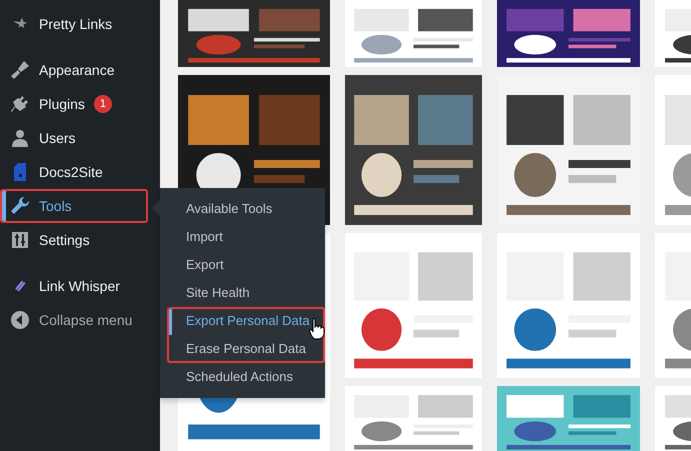 The height and width of the screenshot is (451, 691). What do you see at coordinates (246, 209) in the screenshot?
I see `submenu-item: Available Tools` at bounding box center [246, 209].